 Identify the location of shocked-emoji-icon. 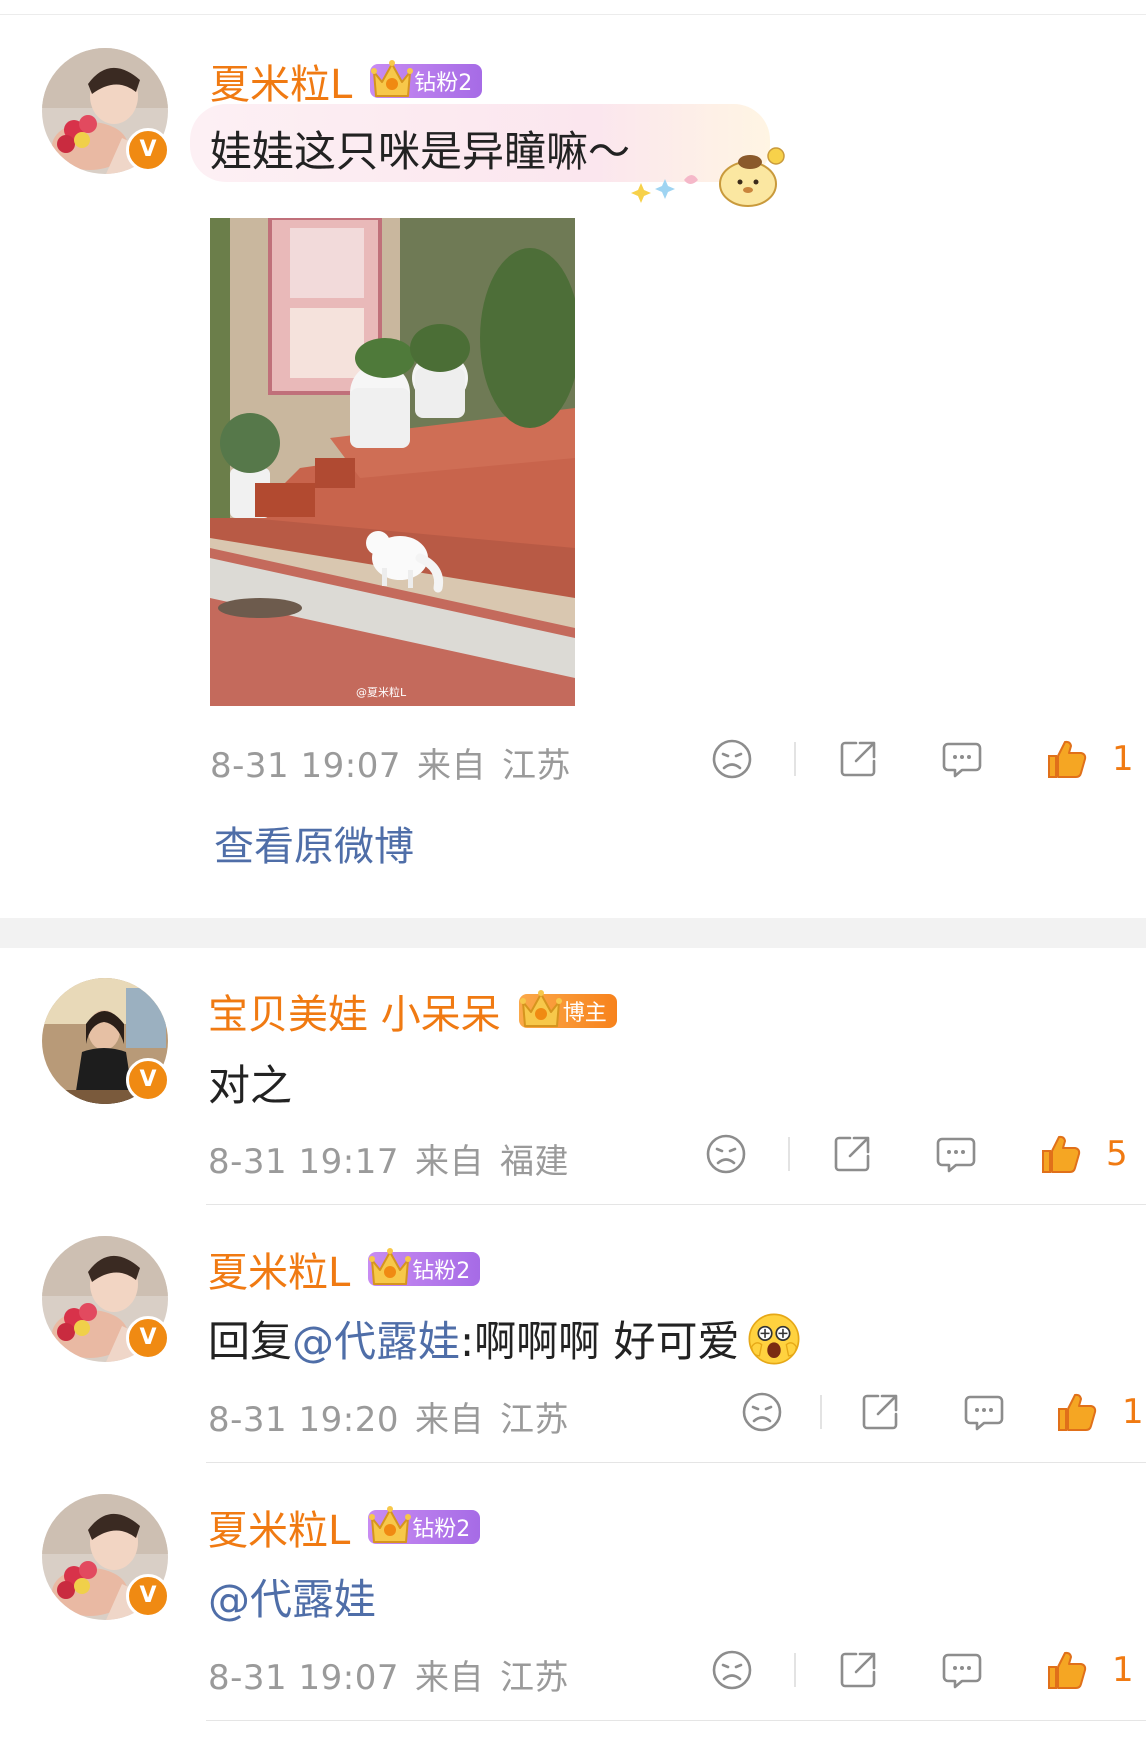
(774, 1339).